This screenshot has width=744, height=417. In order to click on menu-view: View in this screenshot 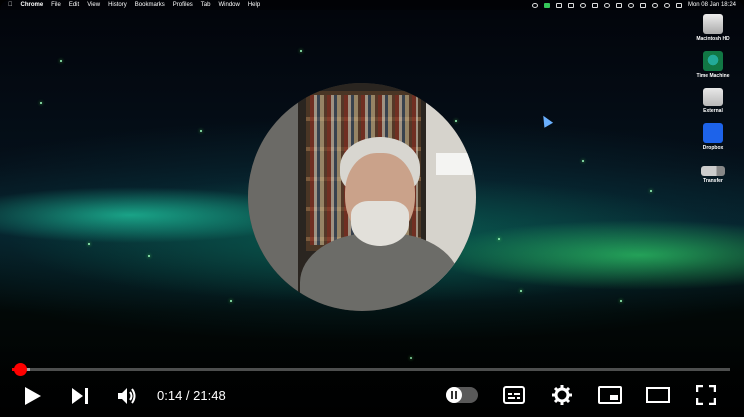, I will do `click(93, 5)`.